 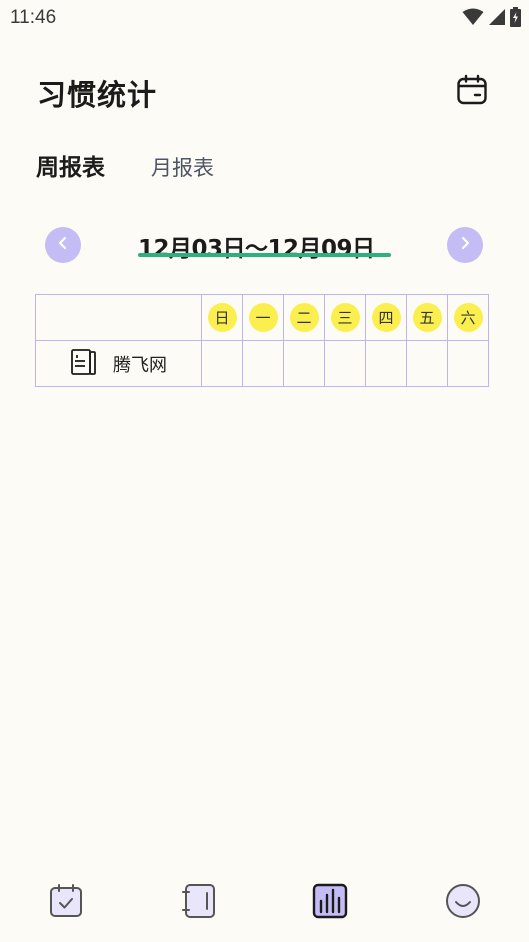 What do you see at coordinates (140, 365) in the screenshot?
I see `habit-name: 腾飞网` at bounding box center [140, 365].